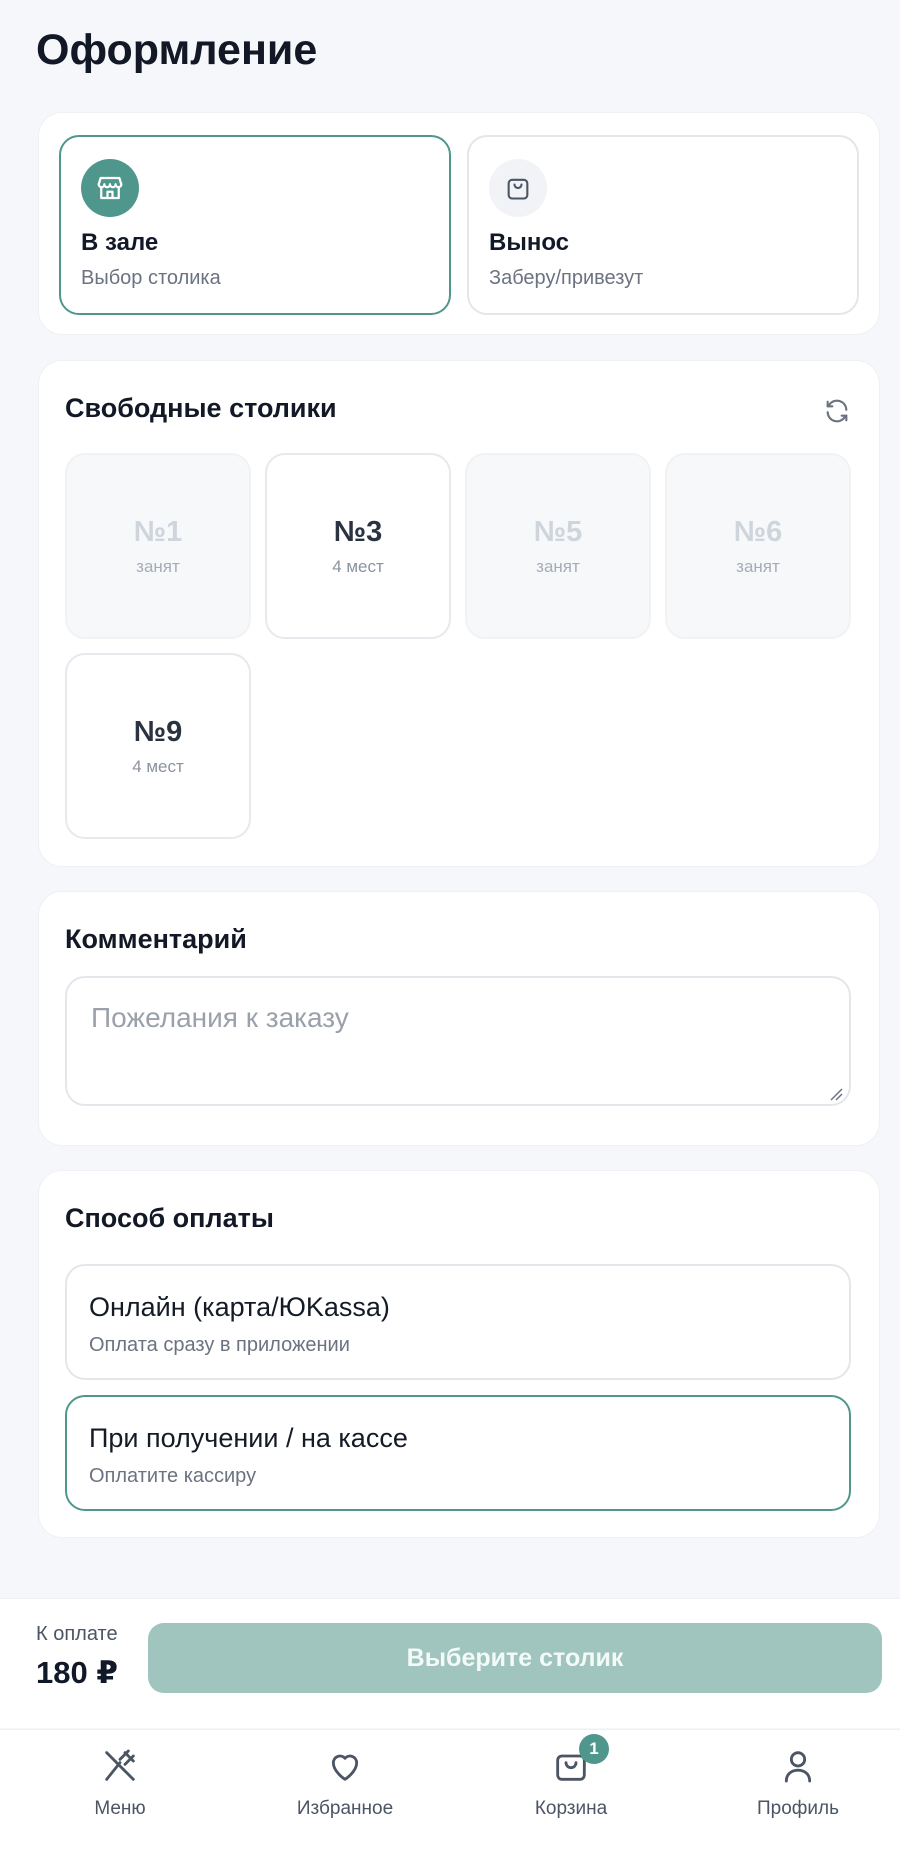 Image resolution: width=900 pixels, height=1851 pixels. I want to click on table-tile-3: №3 4 мест, so click(358, 546).